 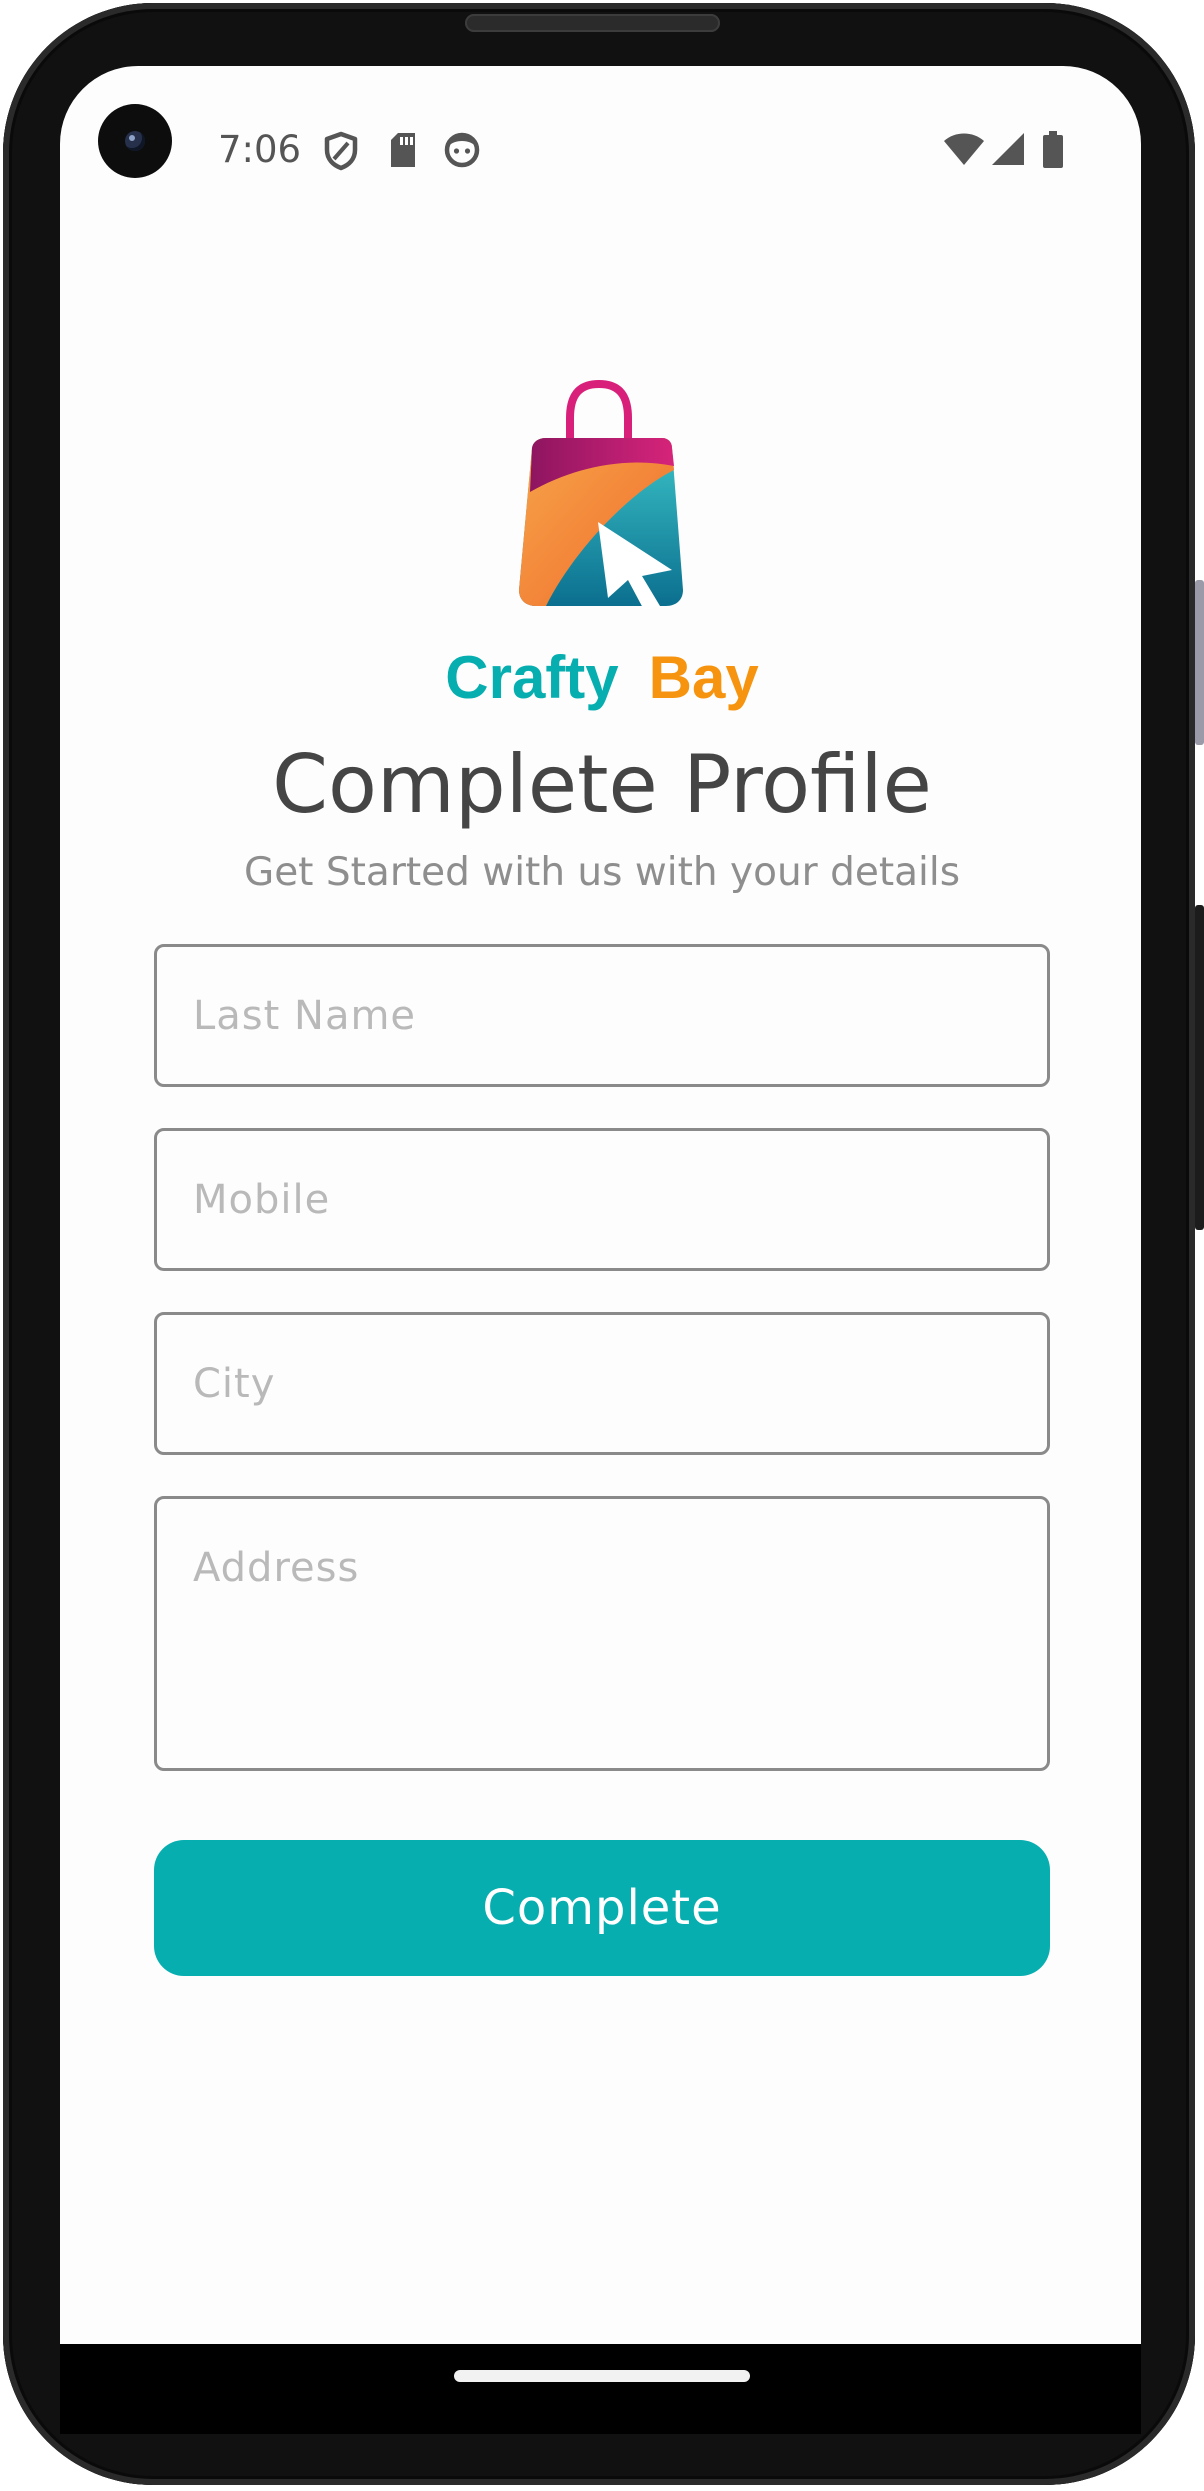 I want to click on city-input, so click(x=602, y=1383).